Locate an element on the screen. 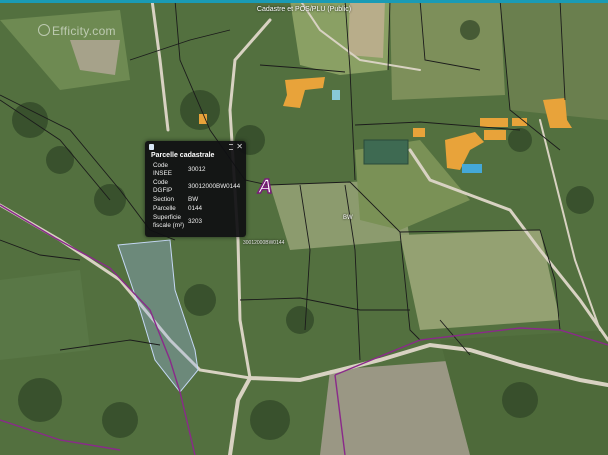 The width and height of the screenshot is (608, 455). field-label: Superficie fiscale (m²) is located at coordinates (169, 221).